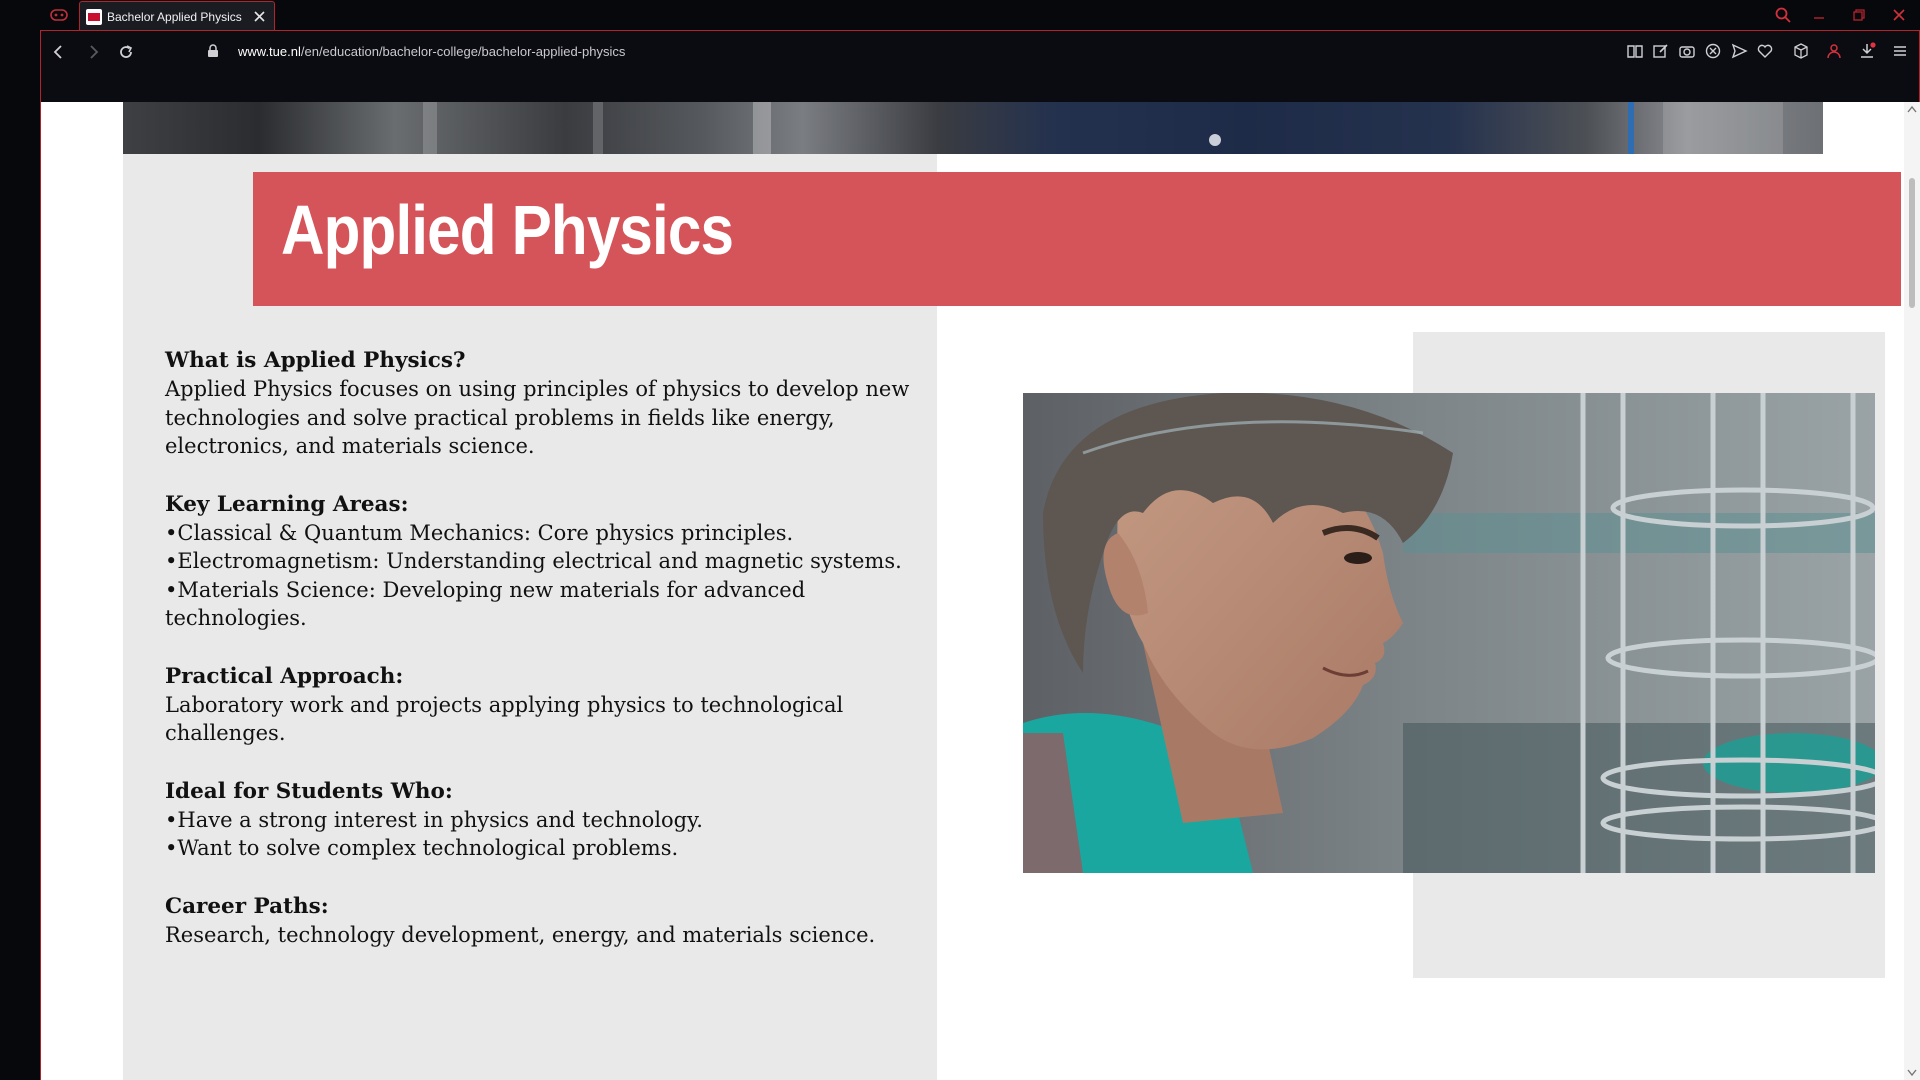 This screenshot has width=1920, height=1080. Describe the element at coordinates (287, 504) in the screenshot. I see `section-heading: Key Learning Areas:` at that location.